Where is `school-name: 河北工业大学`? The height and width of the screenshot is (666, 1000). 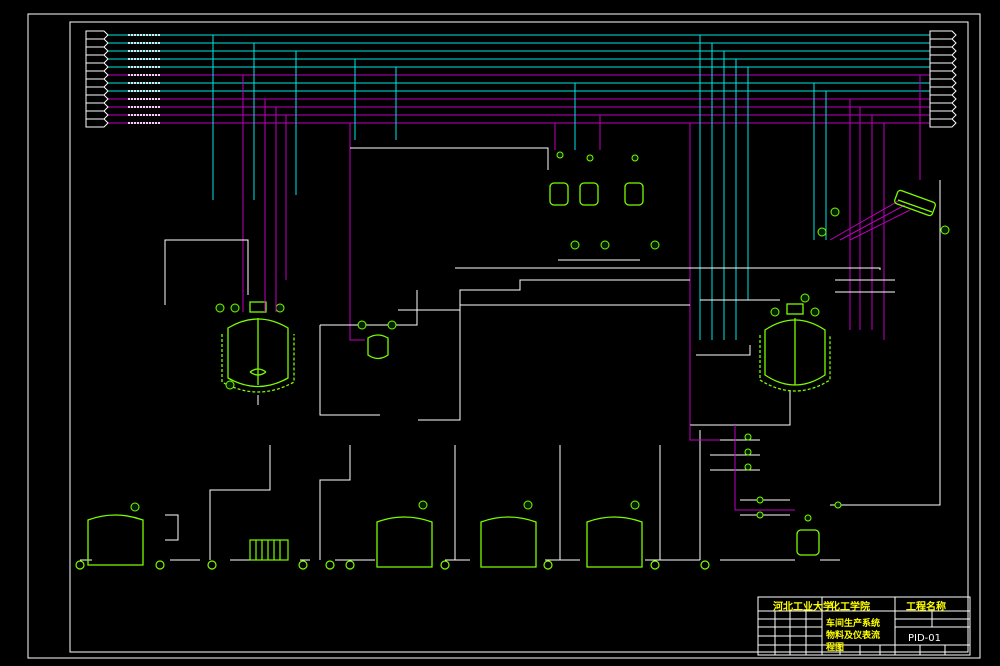
school-name: 河北工业大学 is located at coordinates (803, 607).